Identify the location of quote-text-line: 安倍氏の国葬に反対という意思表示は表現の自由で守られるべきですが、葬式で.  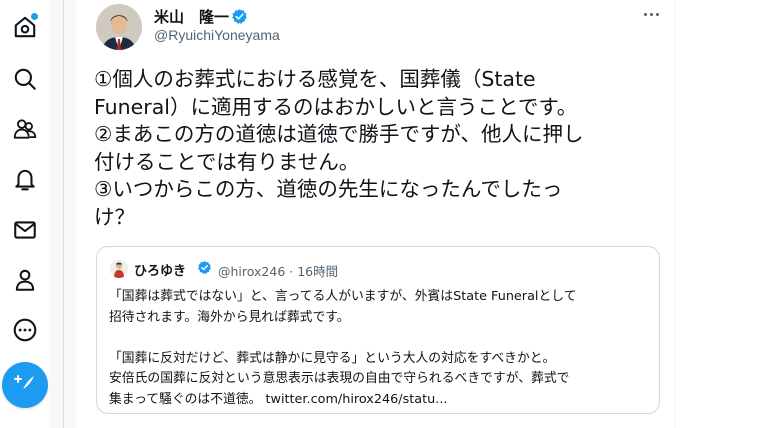
(339, 378).